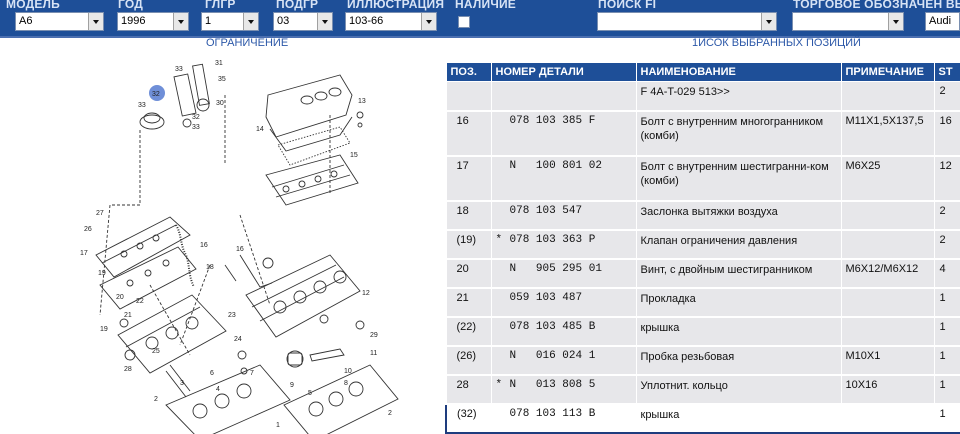  I want to click on part-number: 078 103 547, so click(546, 211).